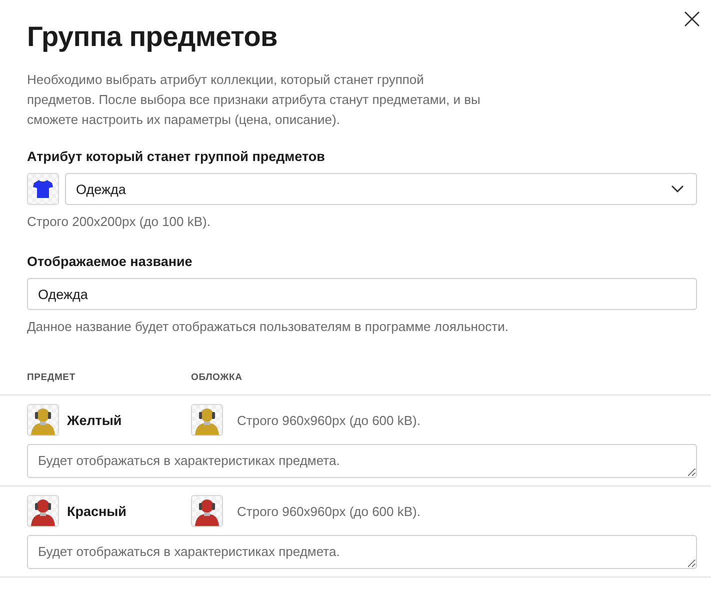  I want to click on column-header: ПРЕДМЕТ, so click(51, 377).